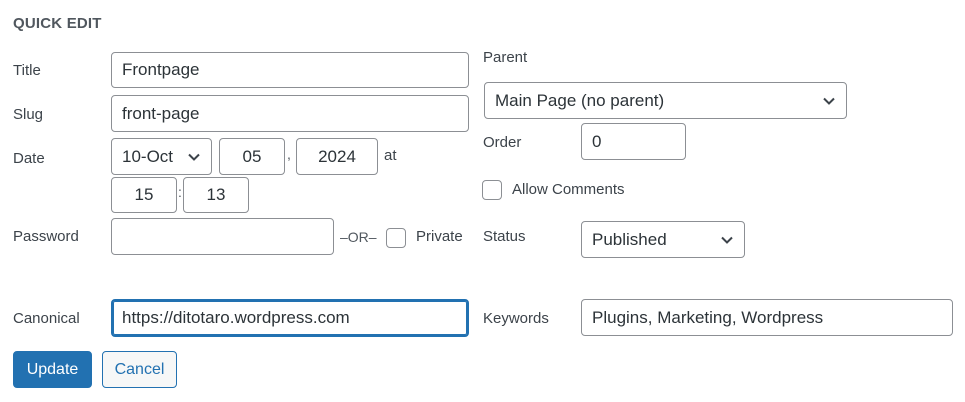 This screenshot has width=965, height=402. Describe the element at coordinates (390, 155) in the screenshot. I see `at-label: at` at that location.